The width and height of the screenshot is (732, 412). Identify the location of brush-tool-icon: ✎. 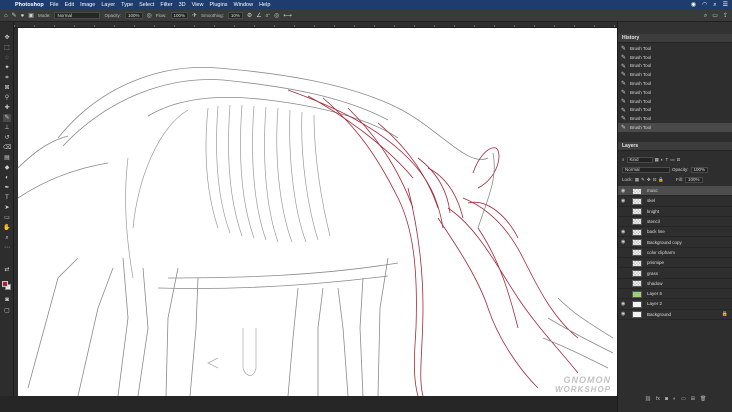
(7, 118).